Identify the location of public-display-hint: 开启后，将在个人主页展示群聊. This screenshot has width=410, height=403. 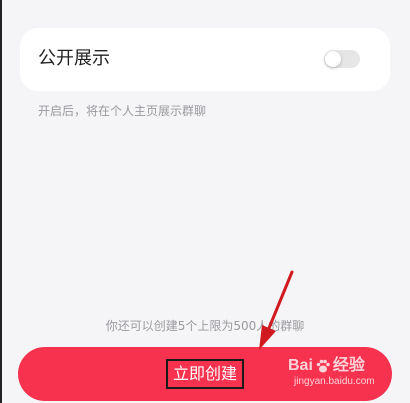
(122, 111).